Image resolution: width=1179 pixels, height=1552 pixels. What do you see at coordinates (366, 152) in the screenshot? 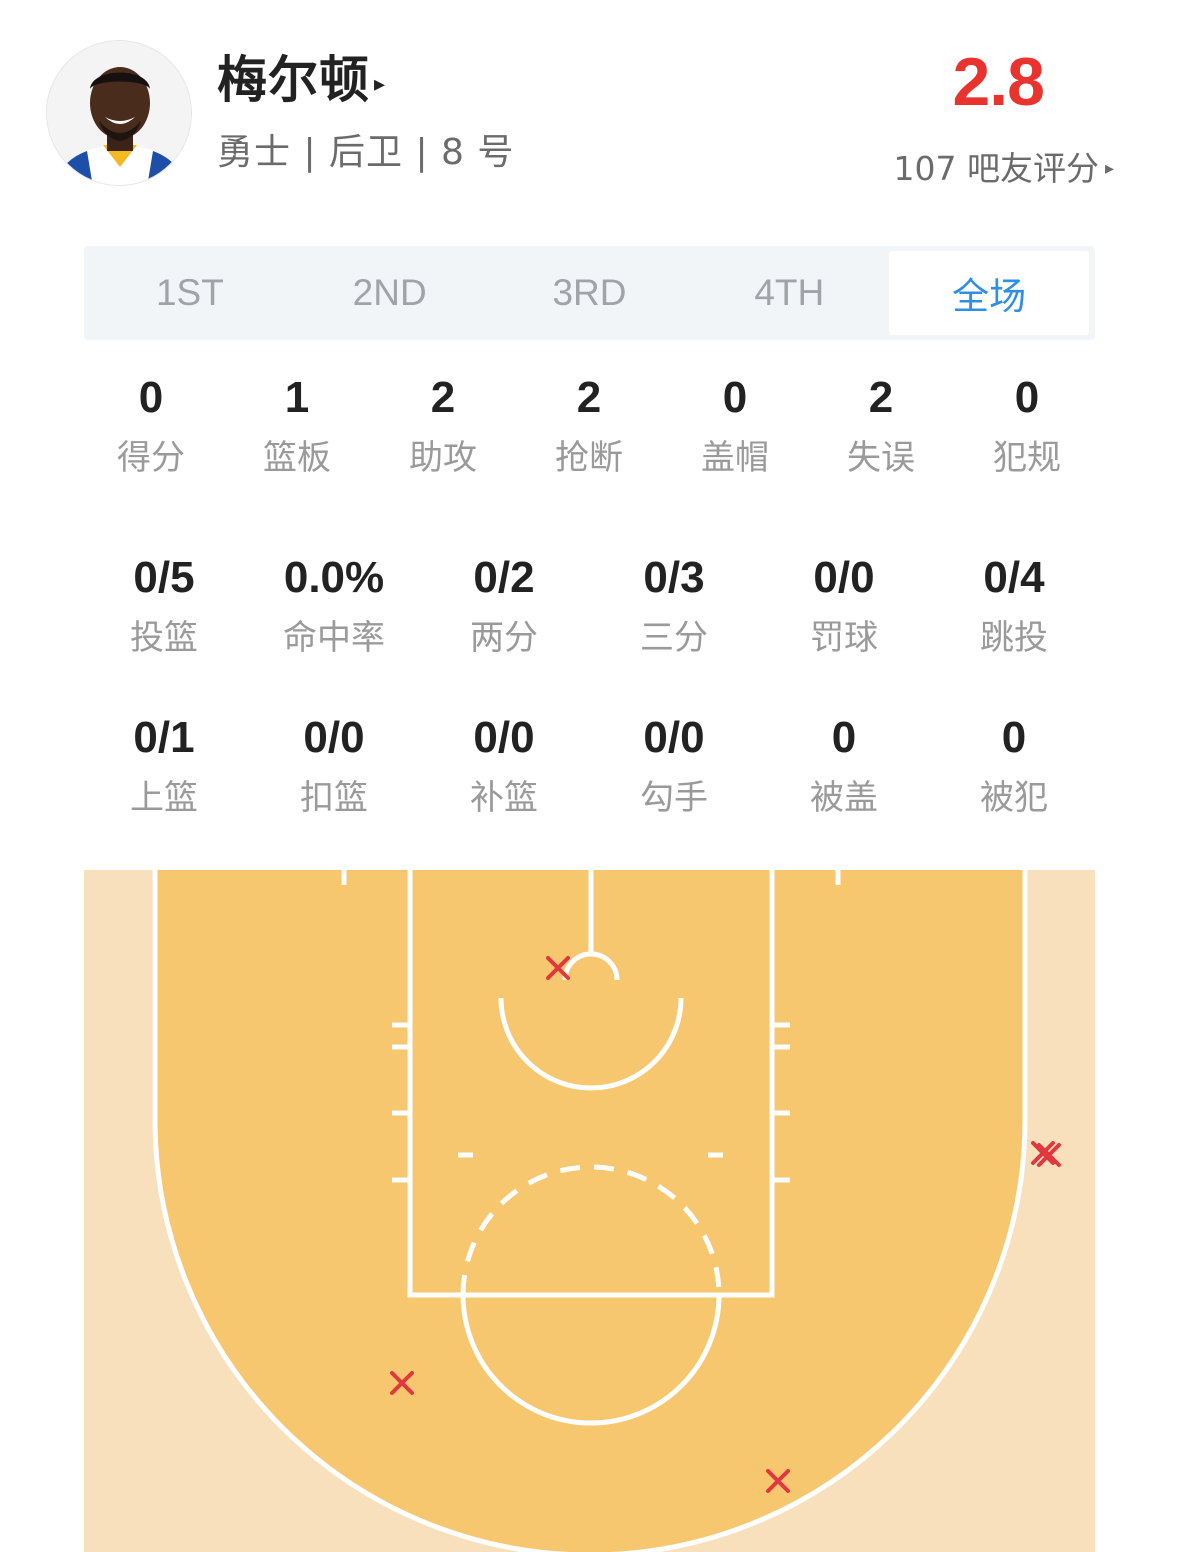
I see `player-meta: 勇士 | 后卫 | 8 号` at bounding box center [366, 152].